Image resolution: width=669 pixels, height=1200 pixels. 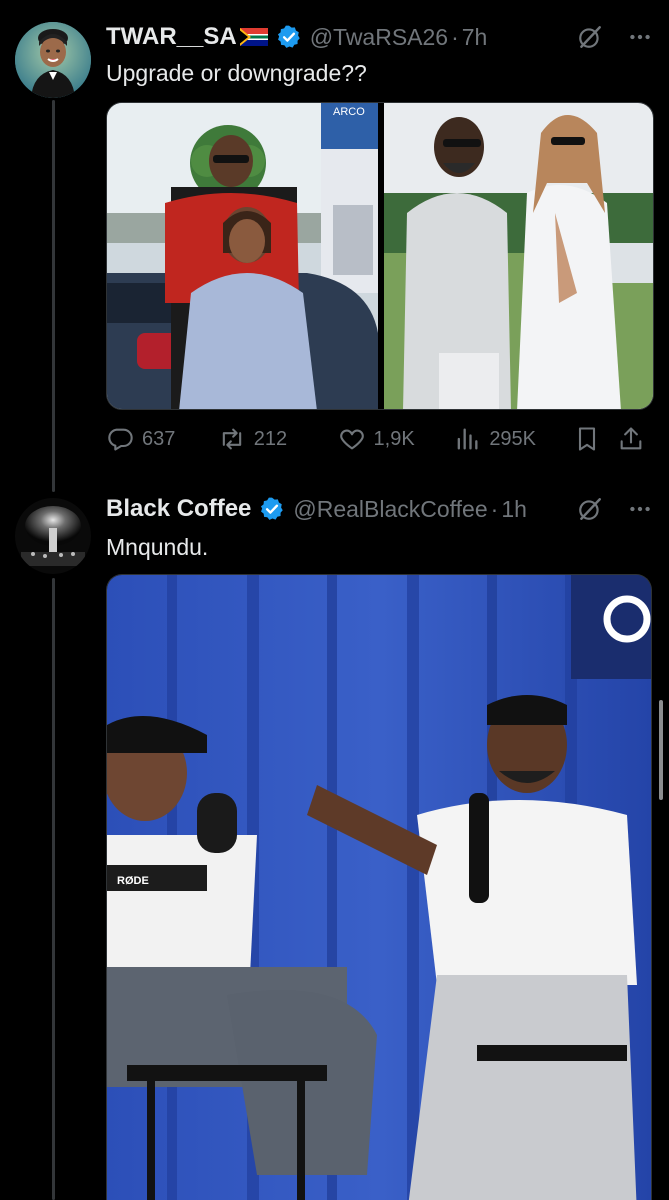 I want to click on like-icon, so click(x=351, y=439).